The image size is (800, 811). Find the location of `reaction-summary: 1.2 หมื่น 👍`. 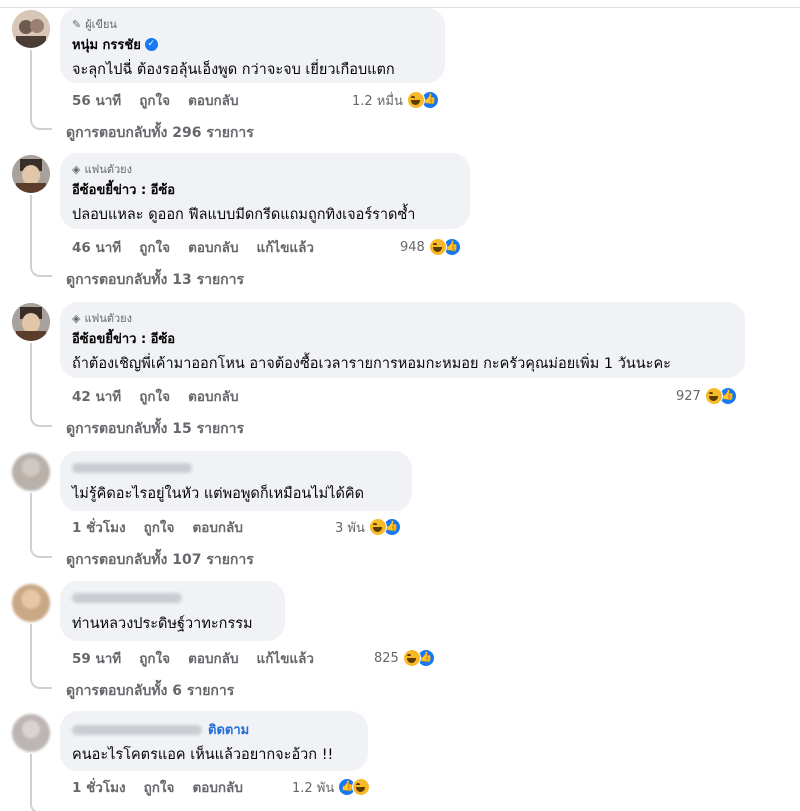

reaction-summary: 1.2 หมื่น 👍 is located at coordinates (395, 100).